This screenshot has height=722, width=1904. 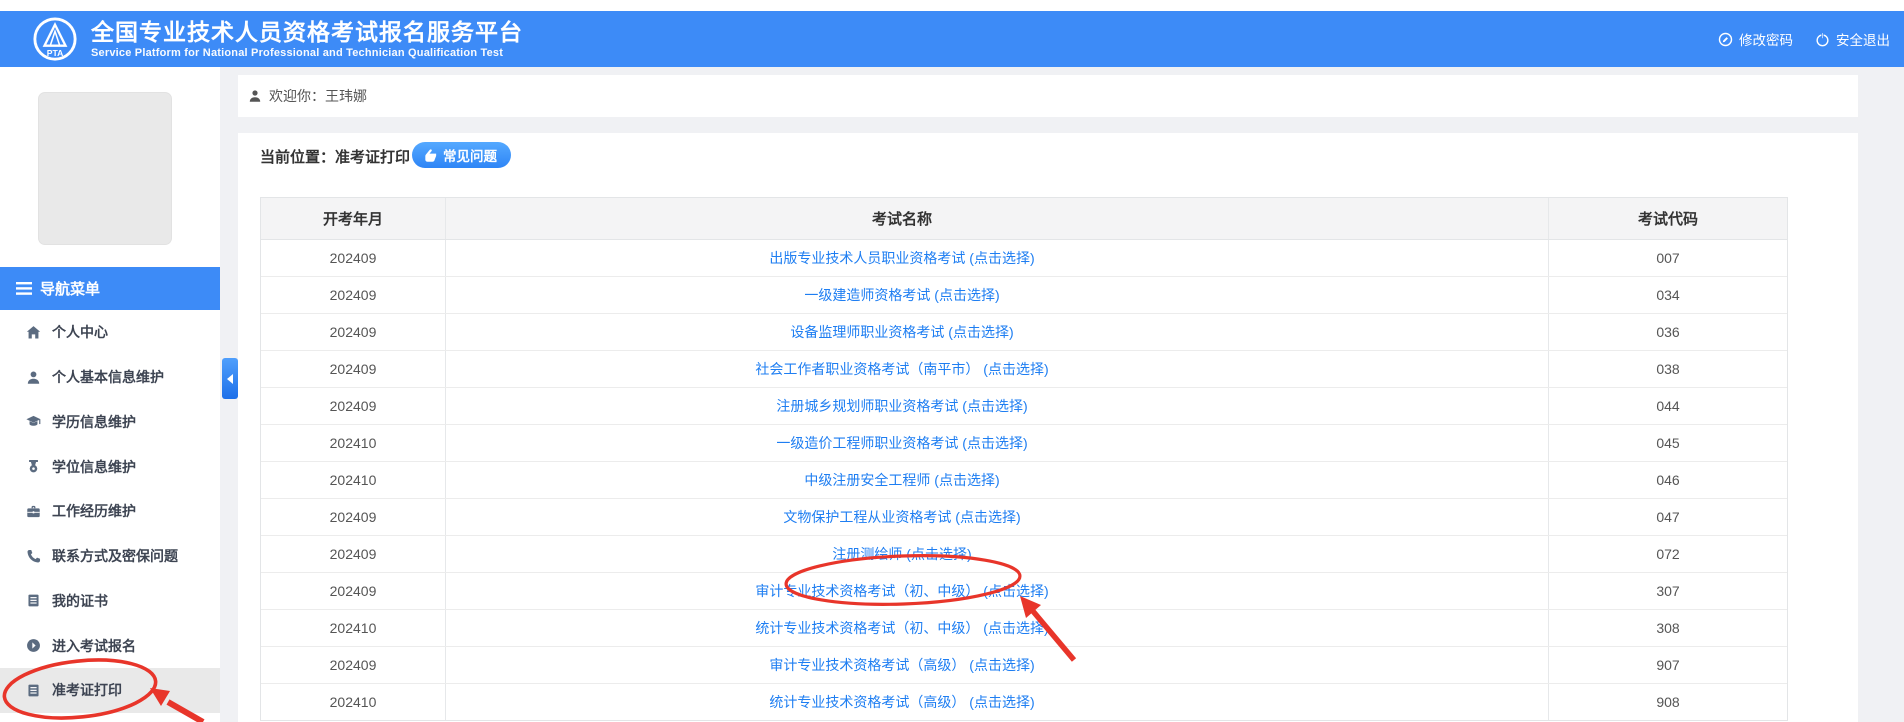 I want to click on exam-code: 908, so click(x=1668, y=702).